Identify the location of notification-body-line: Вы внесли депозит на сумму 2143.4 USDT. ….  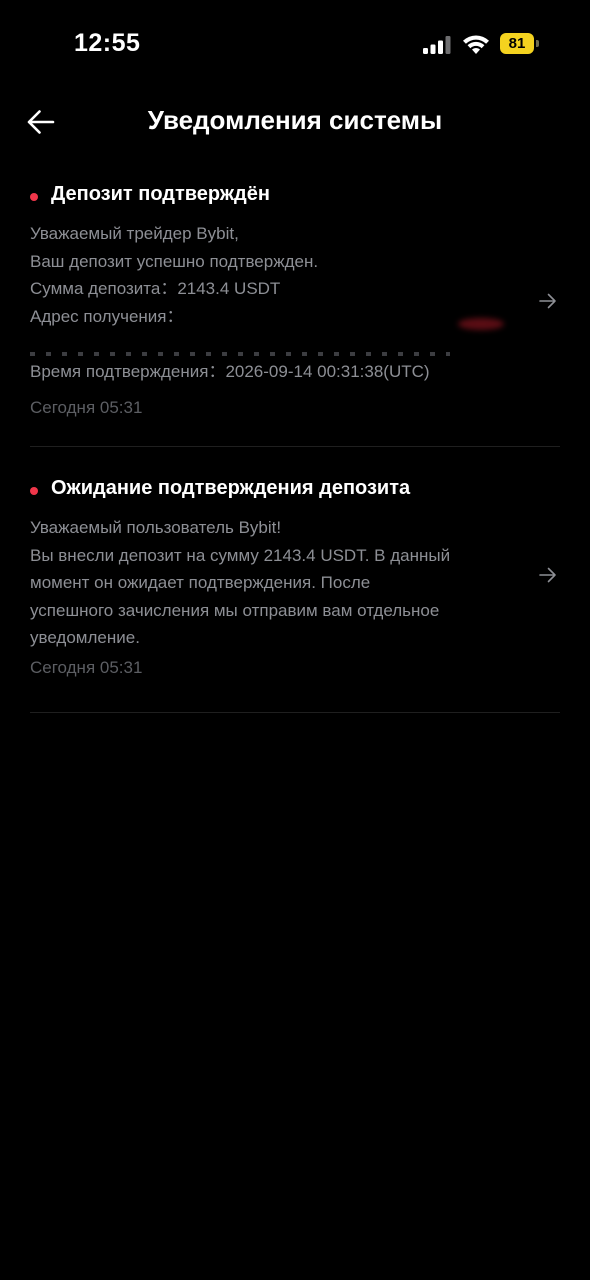
(240, 555).